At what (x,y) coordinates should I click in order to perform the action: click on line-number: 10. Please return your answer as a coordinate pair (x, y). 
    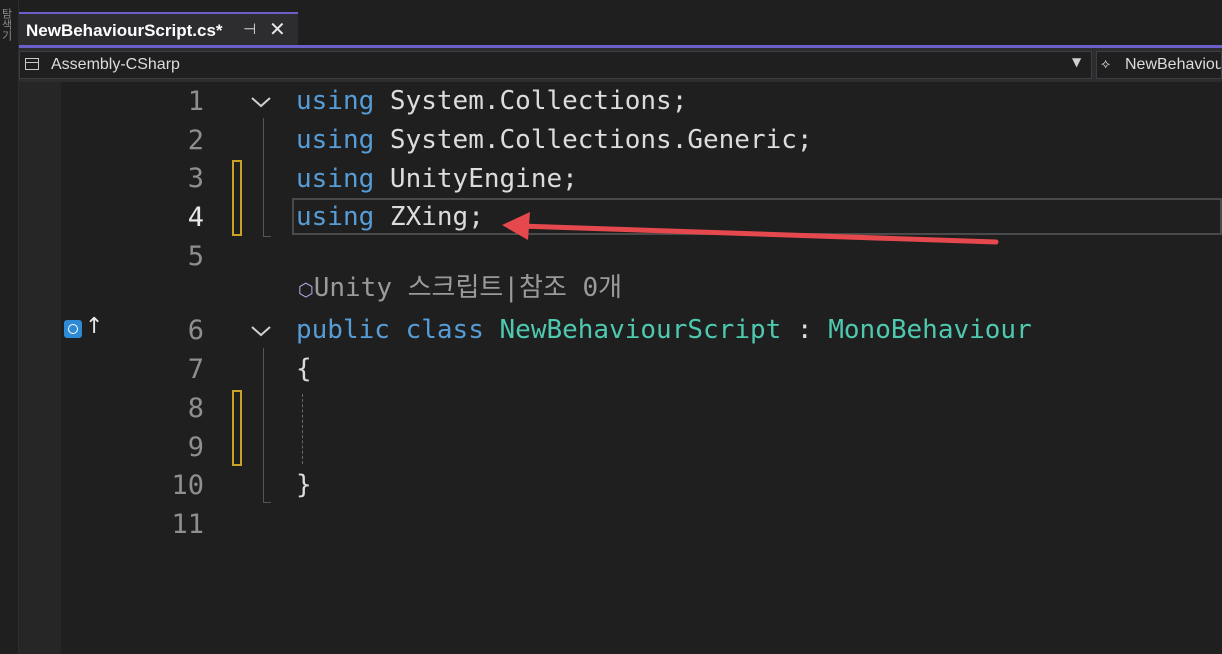
    Looking at the image, I should click on (187, 485).